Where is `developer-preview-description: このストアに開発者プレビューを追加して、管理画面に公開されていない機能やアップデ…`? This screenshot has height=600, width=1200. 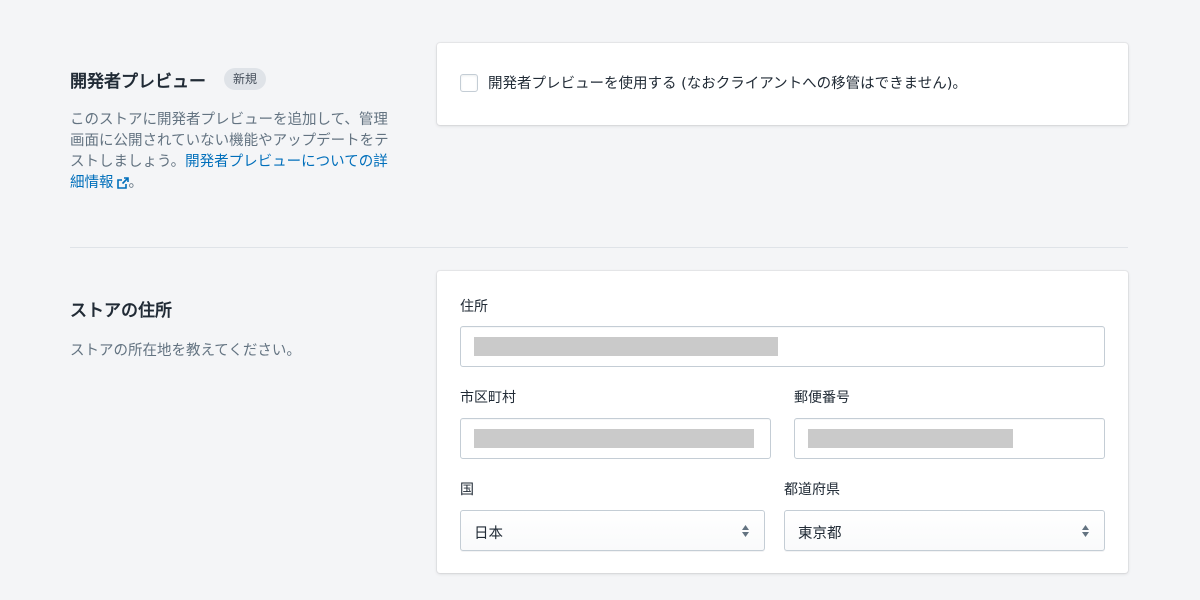 developer-preview-description: このストアに開発者プレビューを追加して、管理画面に公開されていない機能やアップデ… is located at coordinates (230, 153).